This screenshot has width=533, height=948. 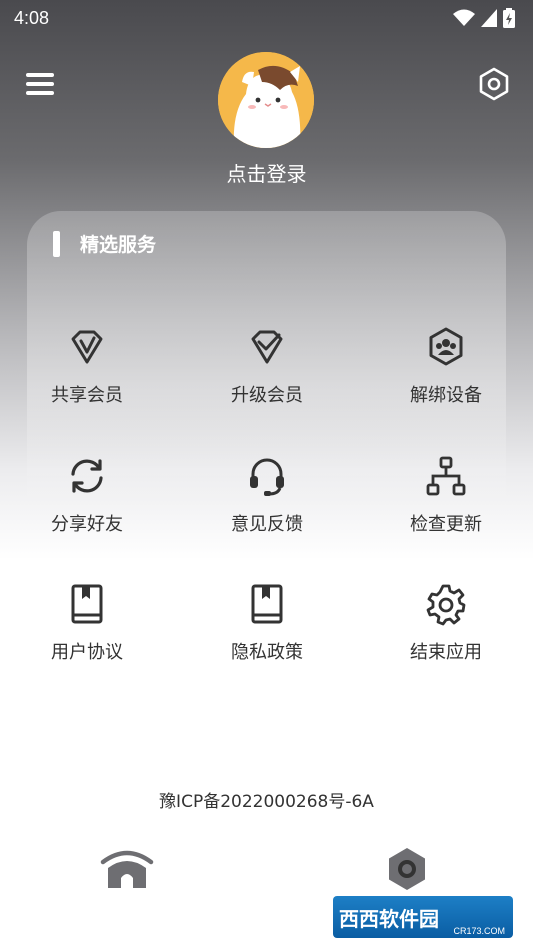 What do you see at coordinates (87, 347) in the screenshot?
I see `vip-diamond-icon` at bounding box center [87, 347].